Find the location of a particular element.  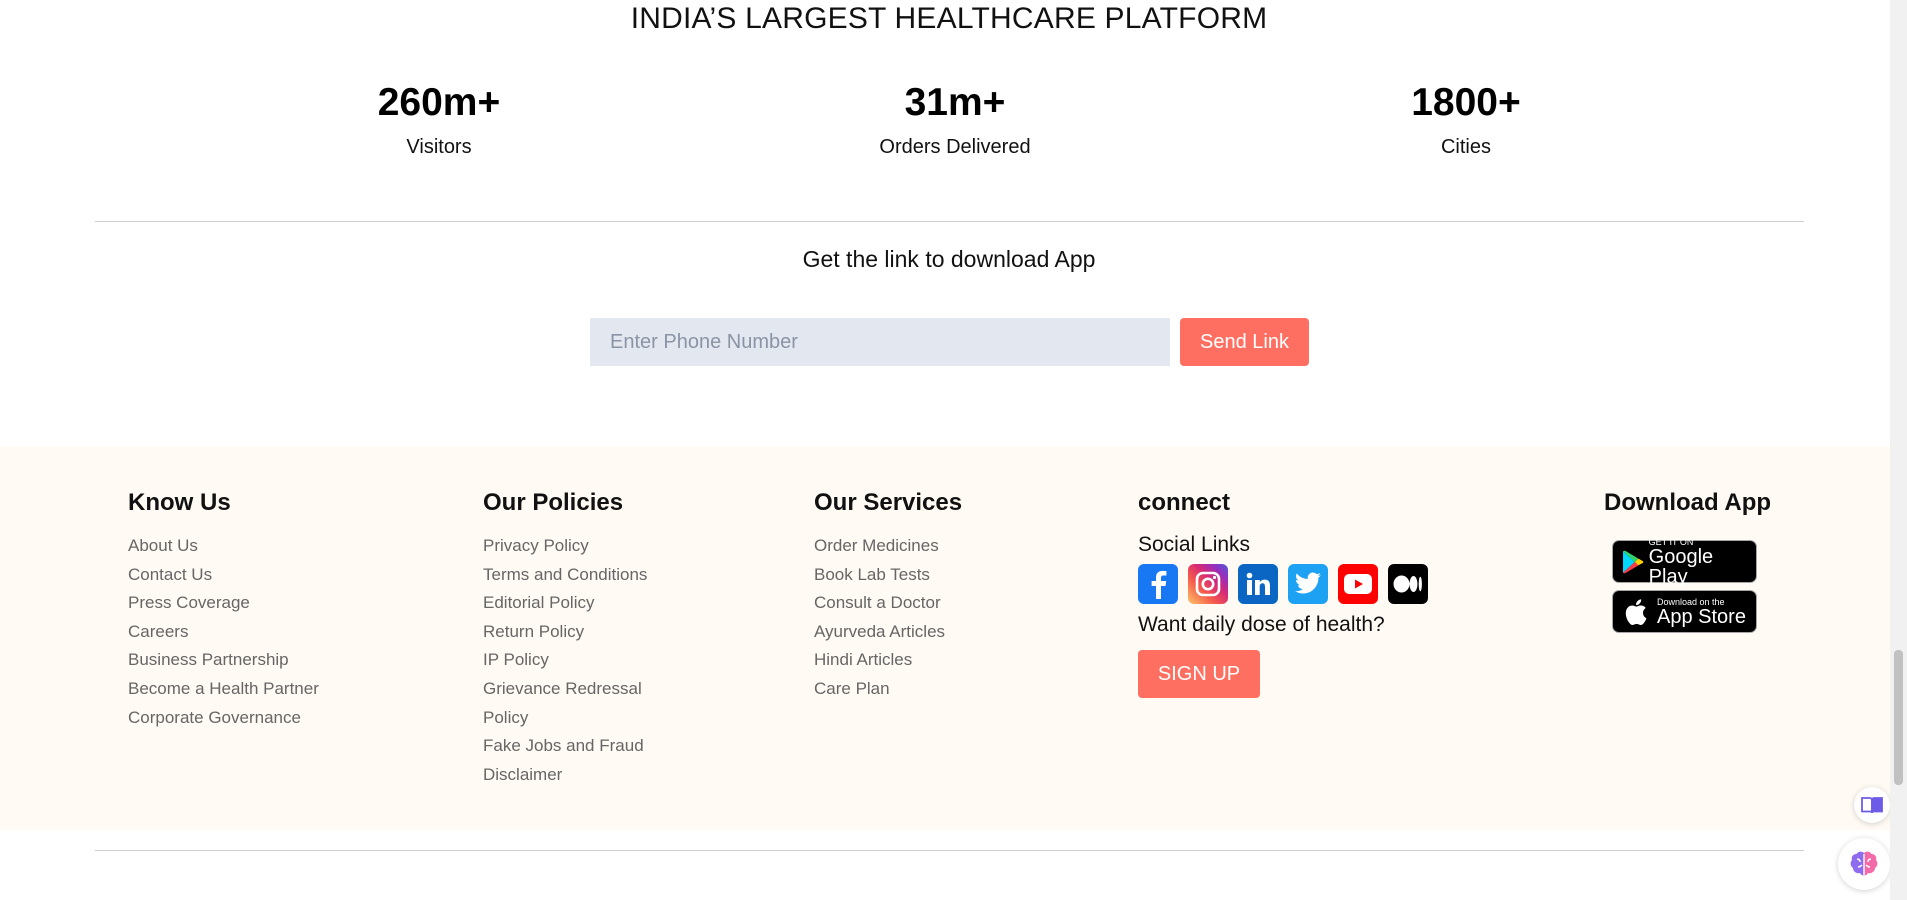

stat-label: Orders Delivered is located at coordinates (955, 147).